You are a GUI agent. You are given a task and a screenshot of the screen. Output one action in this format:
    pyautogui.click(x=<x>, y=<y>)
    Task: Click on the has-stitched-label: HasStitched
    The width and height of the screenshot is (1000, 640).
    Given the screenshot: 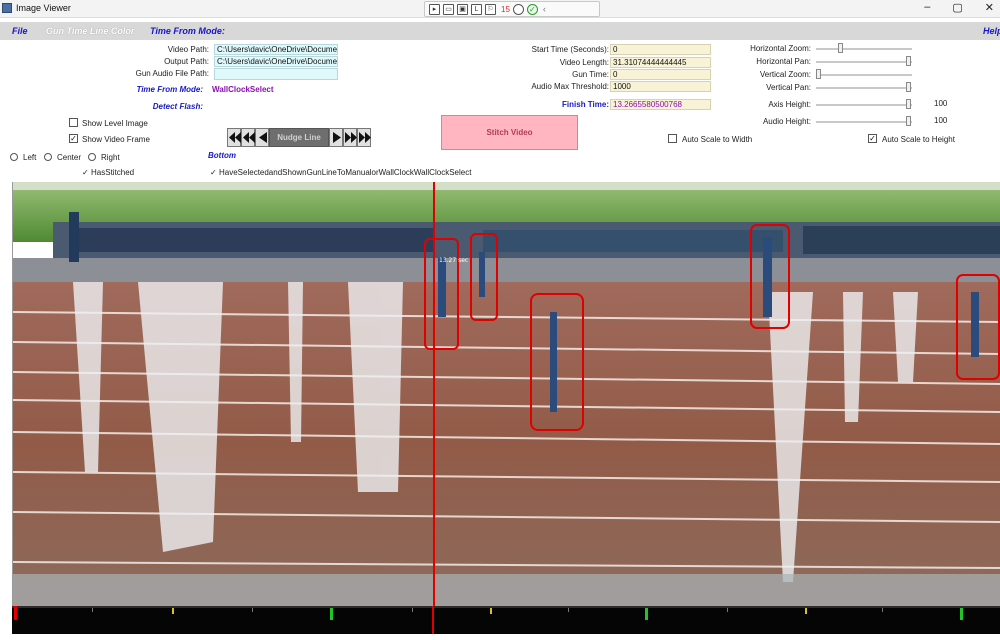 What is the action you would take?
    pyautogui.click(x=113, y=172)
    